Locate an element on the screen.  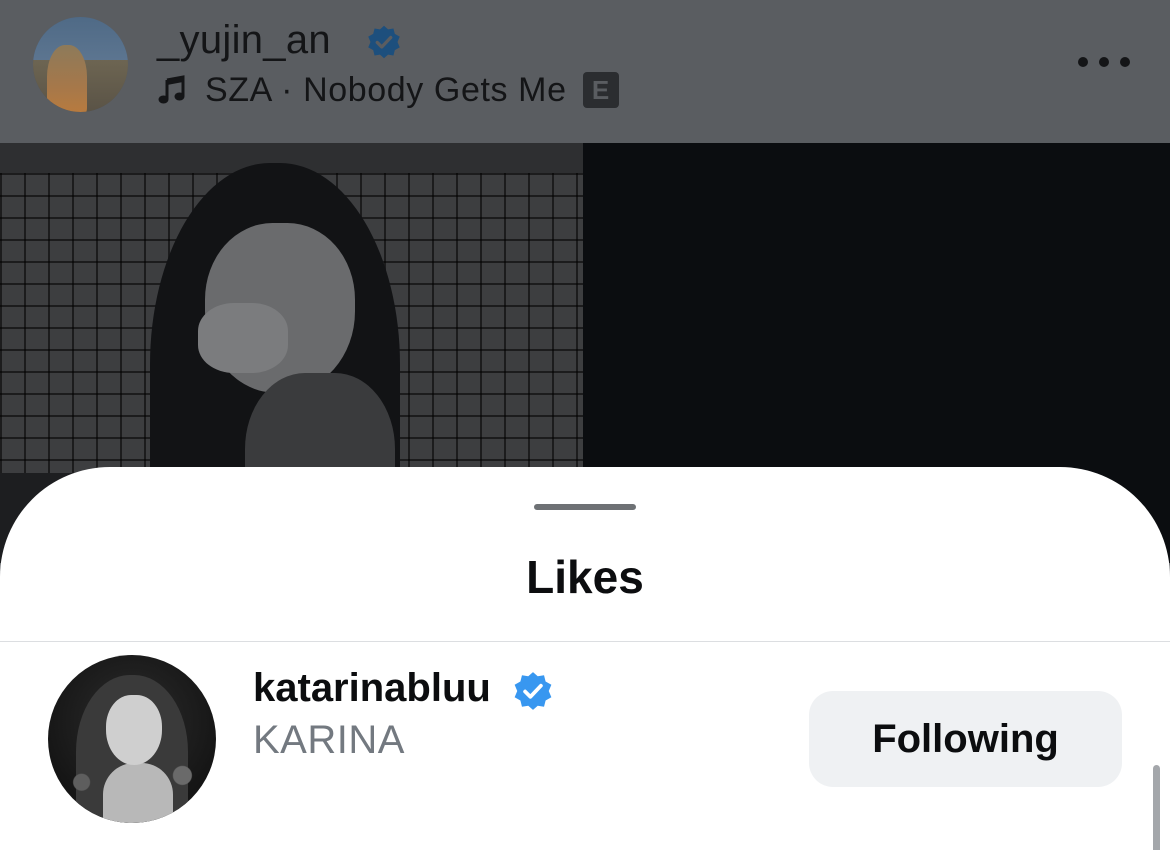
post-author-avatar is located at coordinates (80, 64).